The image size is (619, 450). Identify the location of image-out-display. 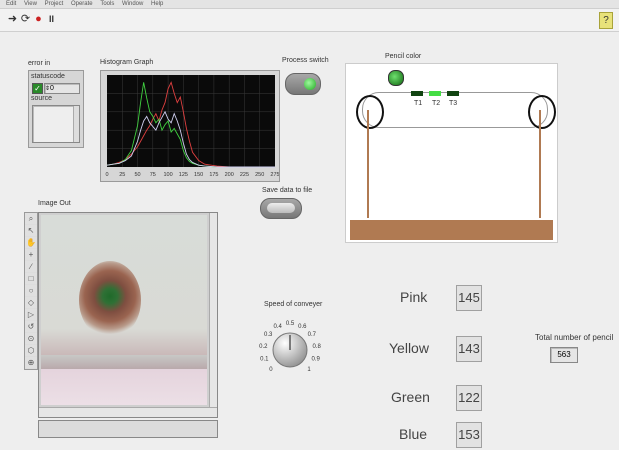
(128, 315).